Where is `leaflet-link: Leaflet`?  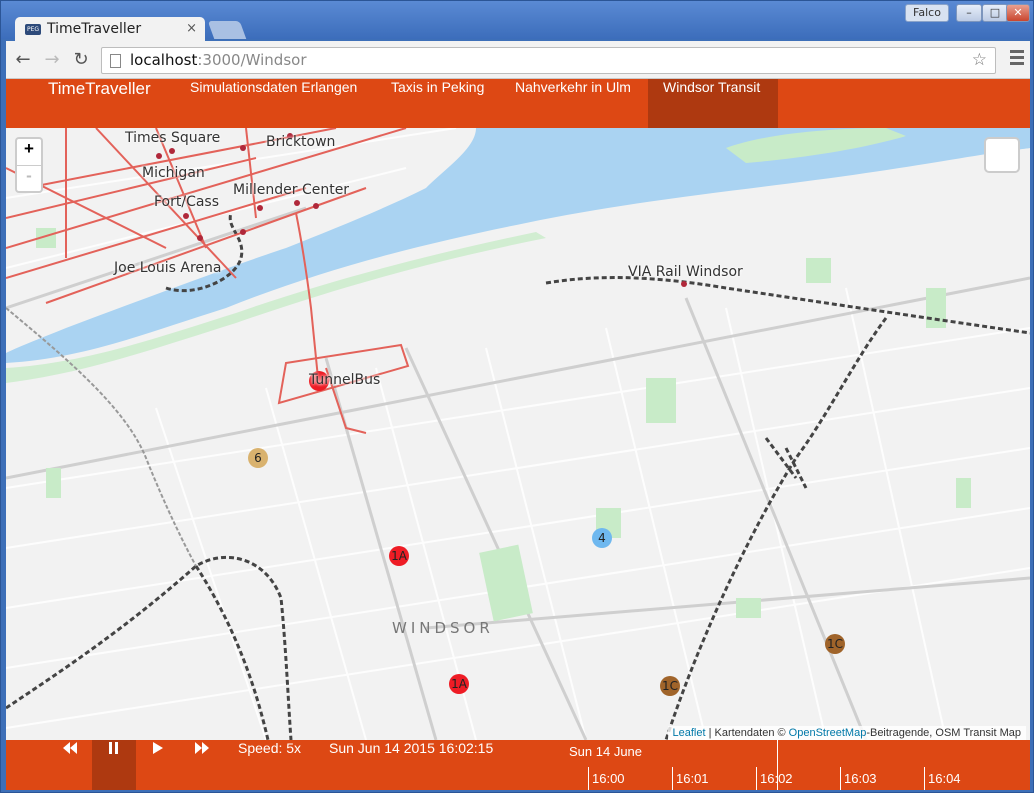
leaflet-link: Leaflet is located at coordinates (689, 733).